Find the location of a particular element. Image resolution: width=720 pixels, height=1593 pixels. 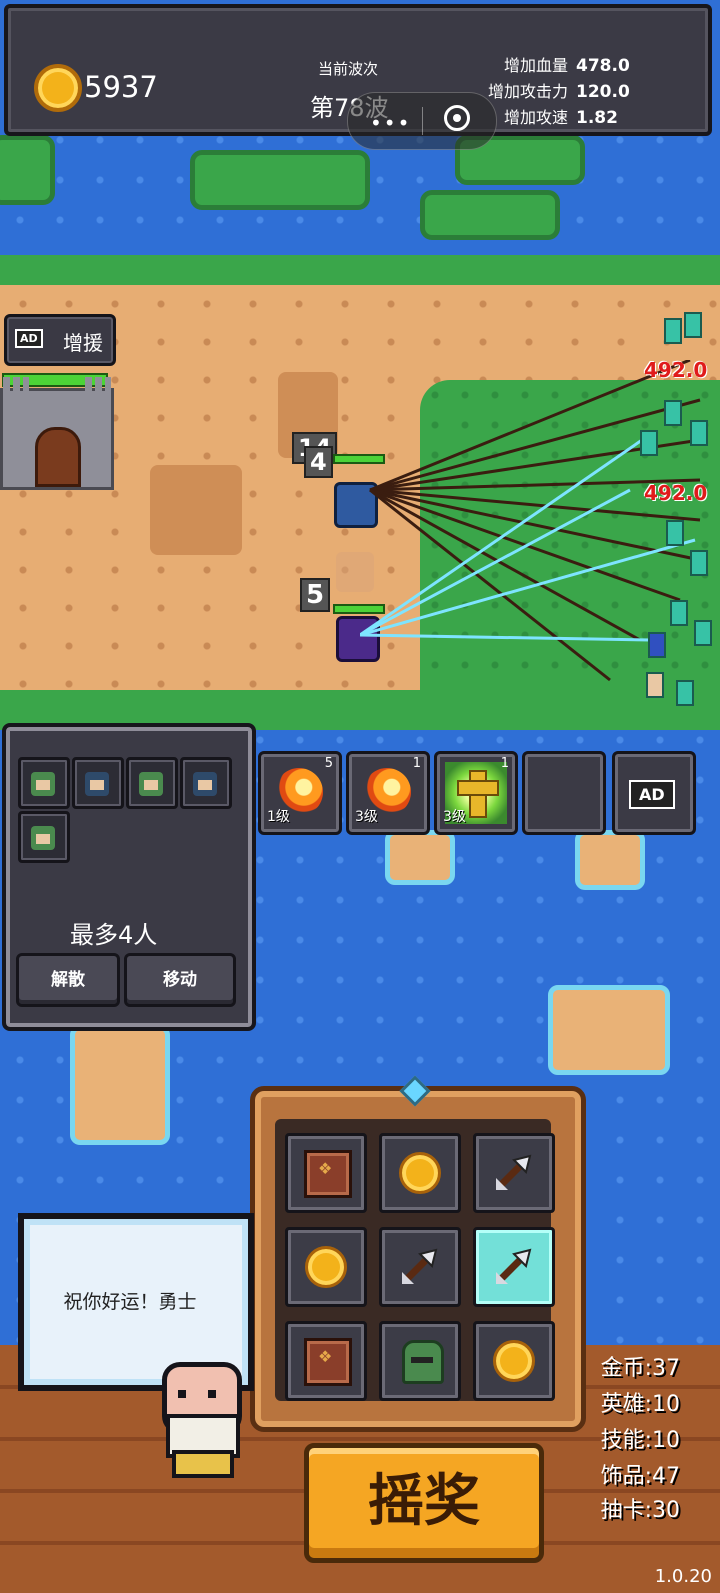

skill-count: 5 is located at coordinates (328, 763).